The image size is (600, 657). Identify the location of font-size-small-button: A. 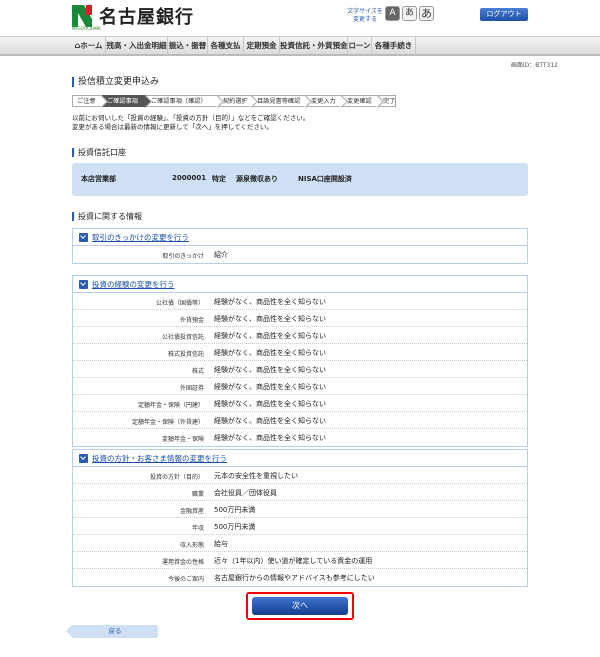
(392, 13).